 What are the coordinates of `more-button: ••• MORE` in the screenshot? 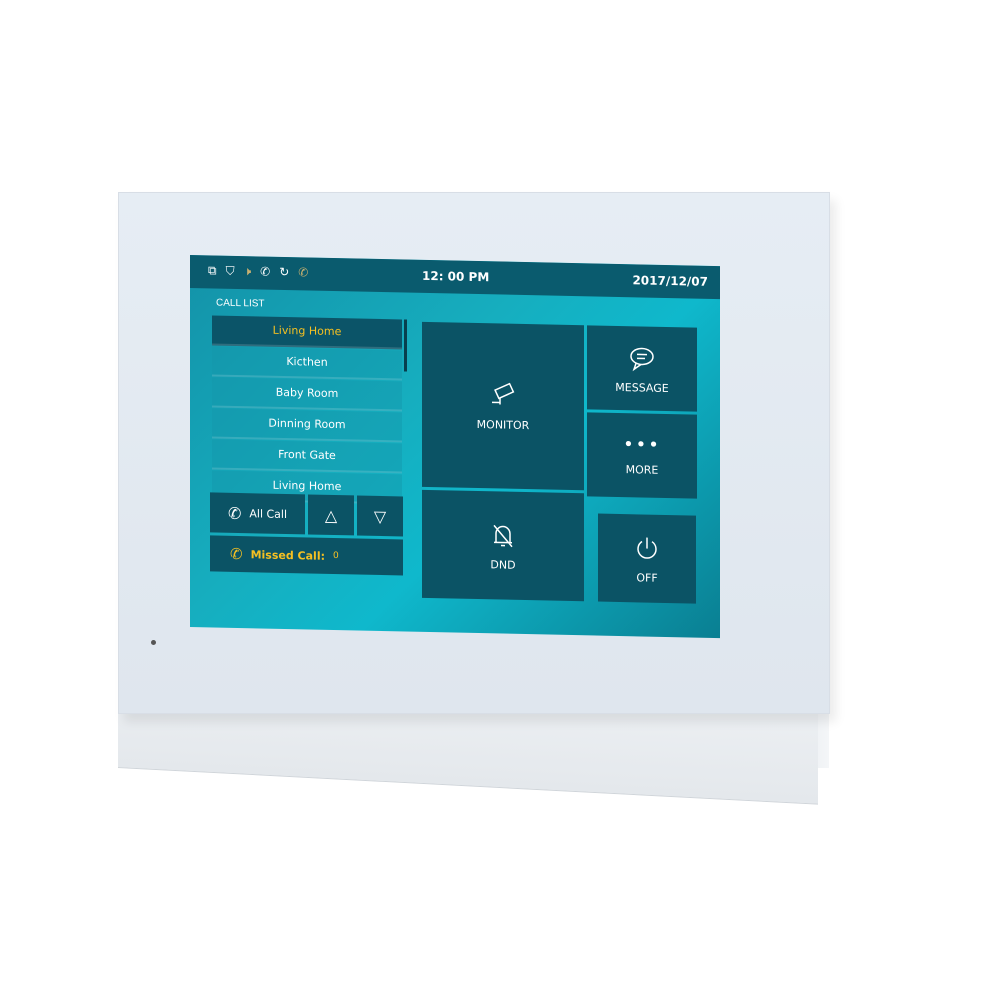 It's located at (642, 455).